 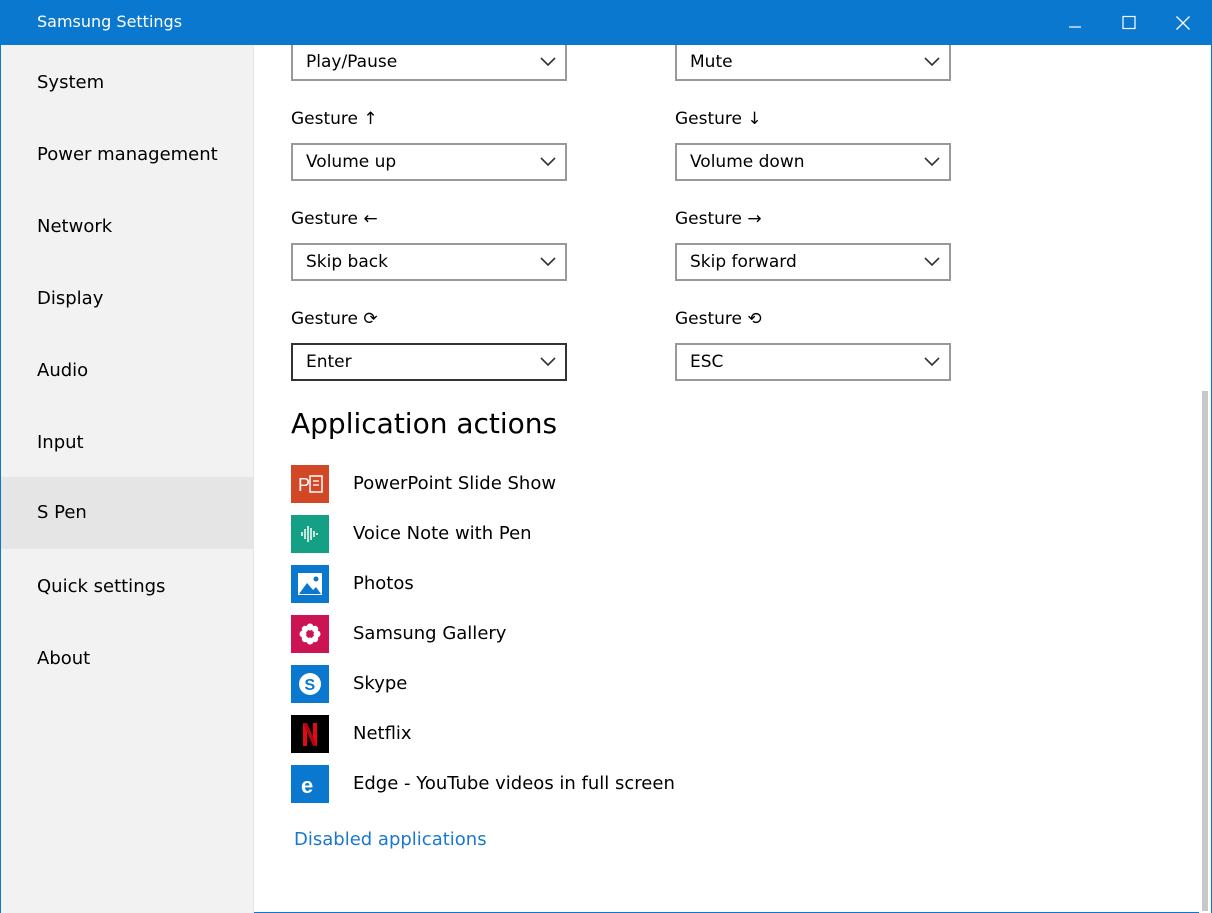 I want to click on gesture-left-label: Gesture ←, so click(x=334, y=219).